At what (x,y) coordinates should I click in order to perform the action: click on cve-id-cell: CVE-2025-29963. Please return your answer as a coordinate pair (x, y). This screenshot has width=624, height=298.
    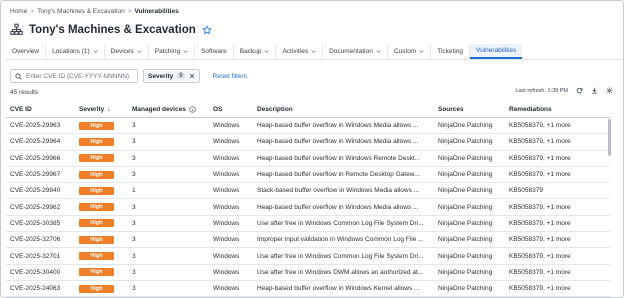
    Looking at the image, I should click on (35, 126).